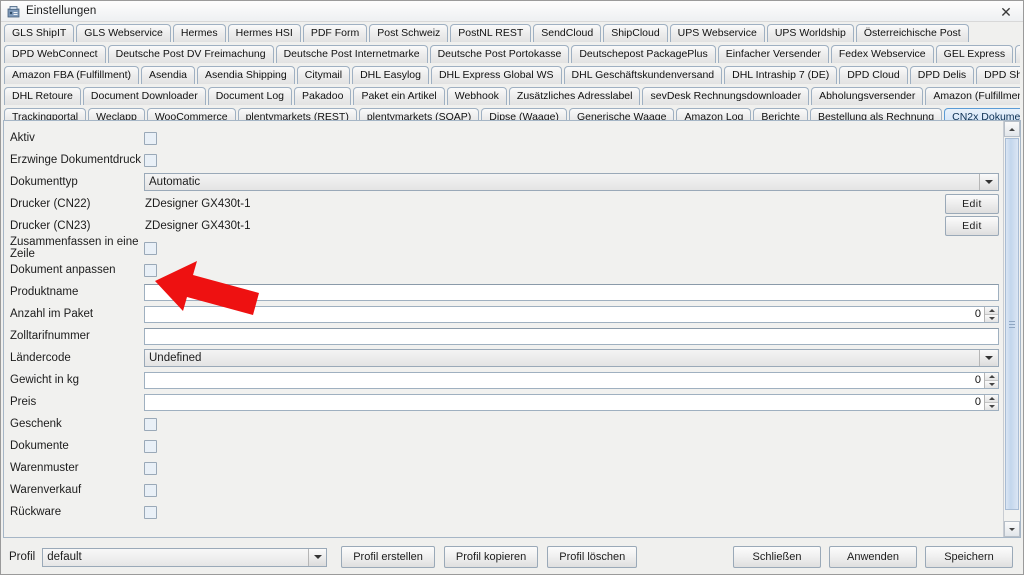  Describe the element at coordinates (496, 75) in the screenshot. I see `tab-dhl-express-global-ws: DHL Express Global WS` at that location.